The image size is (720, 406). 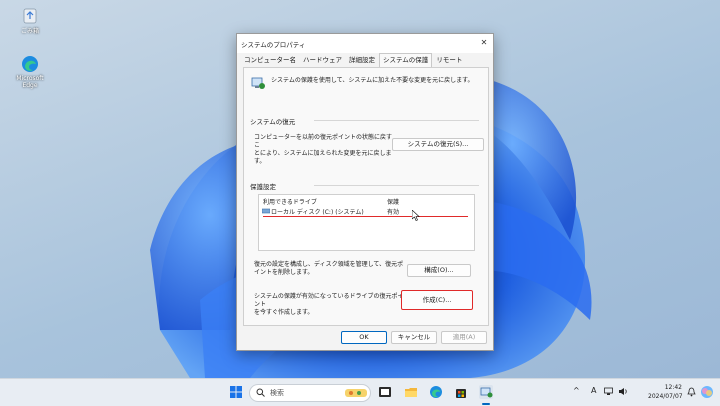 I want to click on tab-advanced: 詳細設定, so click(x=362, y=60).